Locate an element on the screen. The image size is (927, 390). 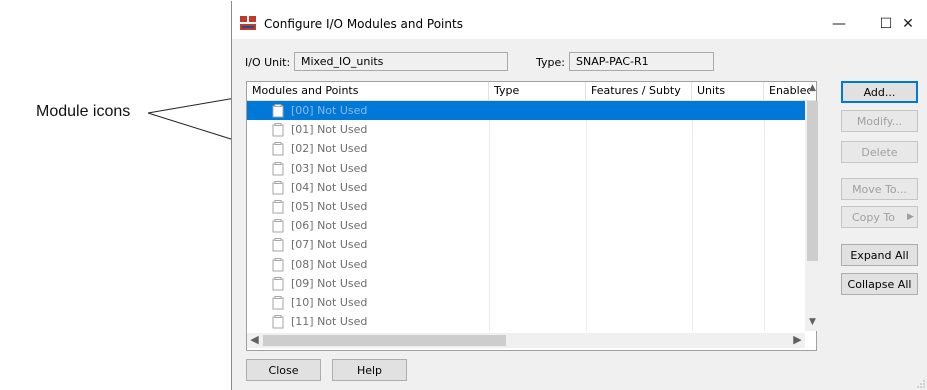
table-row: [06] Not Used is located at coordinates (528, 226).